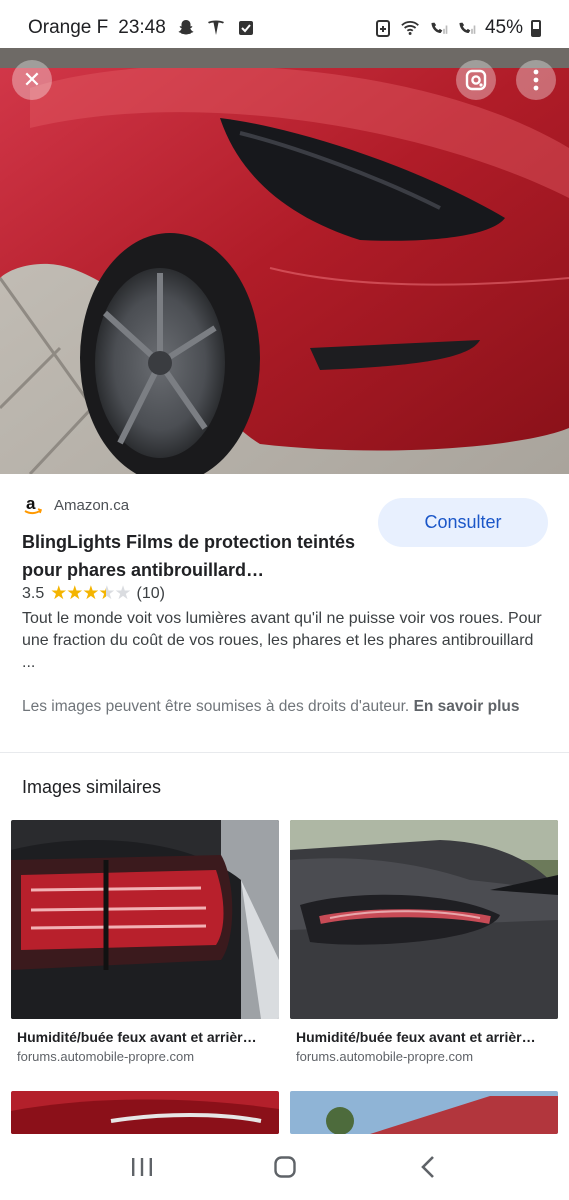 This screenshot has width=569, height=1200. What do you see at coordinates (439, 28) in the screenshot?
I see `volte-signal-1-icon` at bounding box center [439, 28].